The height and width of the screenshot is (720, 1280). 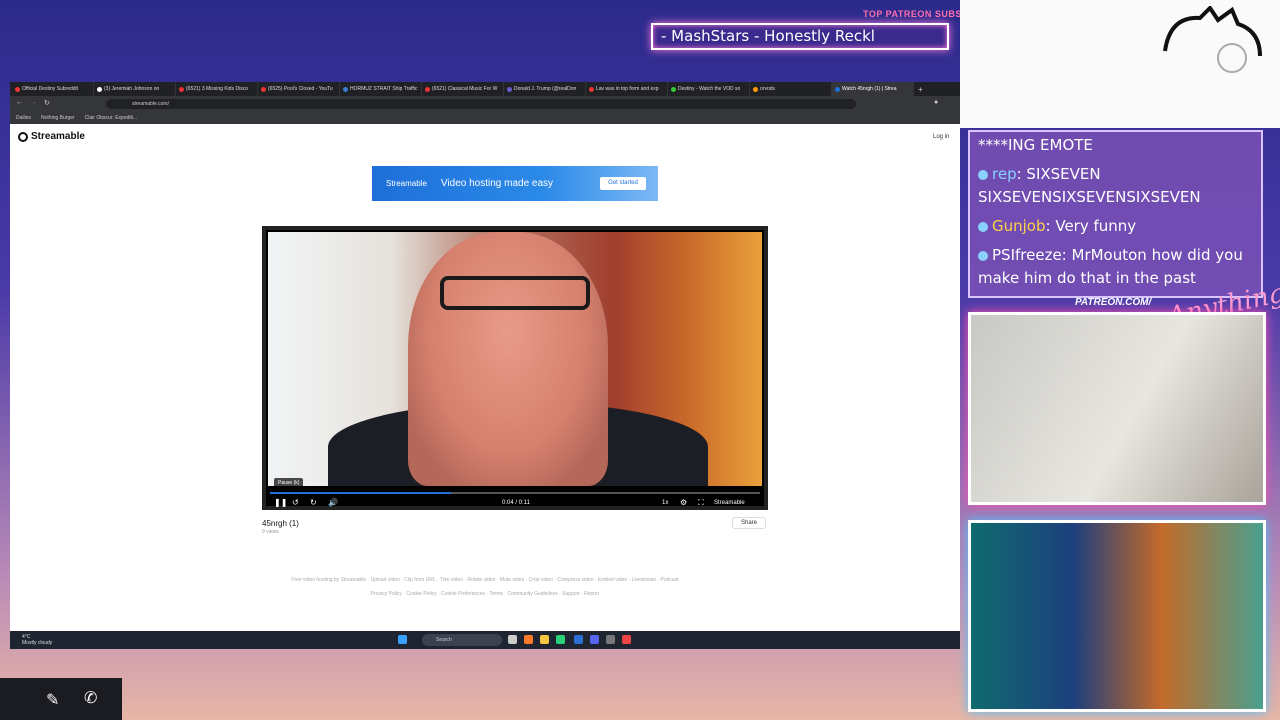 I want to click on profile-icon: ●, so click(x=936, y=102).